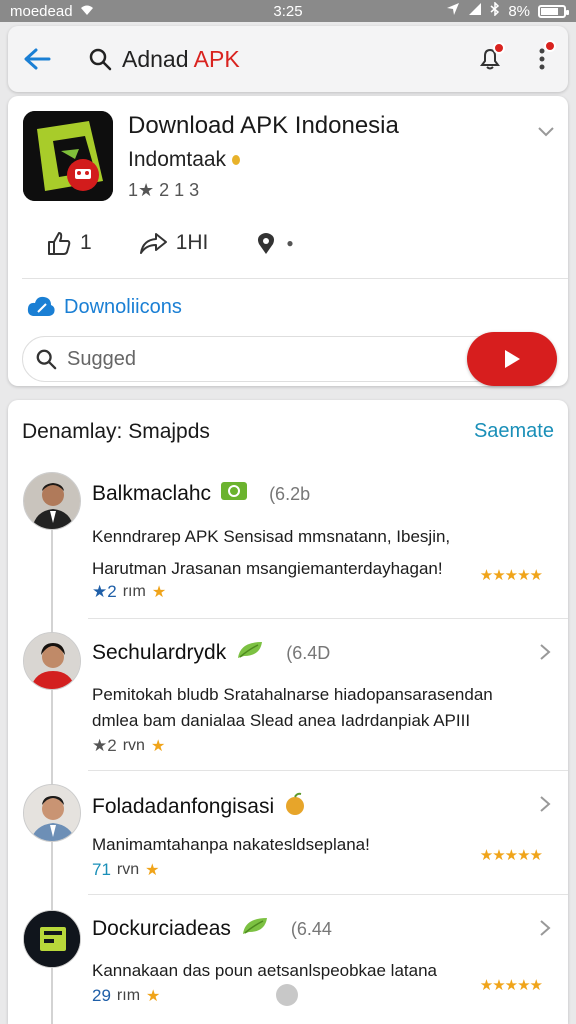 This screenshot has width=576, height=1024. I want to click on notifications-button, so click(490, 59).